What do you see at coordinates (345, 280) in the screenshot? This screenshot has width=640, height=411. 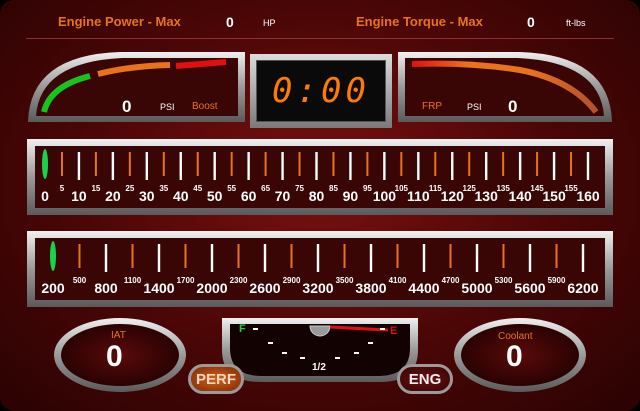 I see `tachometer-minor-label: 3500` at bounding box center [345, 280].